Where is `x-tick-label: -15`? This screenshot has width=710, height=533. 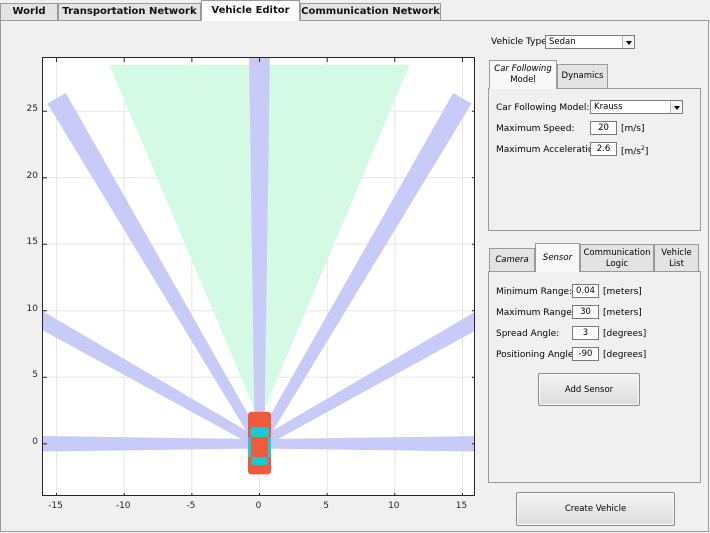
x-tick-label: -15 is located at coordinates (55, 506).